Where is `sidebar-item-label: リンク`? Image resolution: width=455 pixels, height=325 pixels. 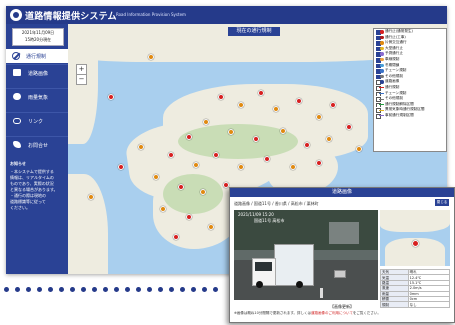 sidebar-item-label: リンク is located at coordinates (36, 122).